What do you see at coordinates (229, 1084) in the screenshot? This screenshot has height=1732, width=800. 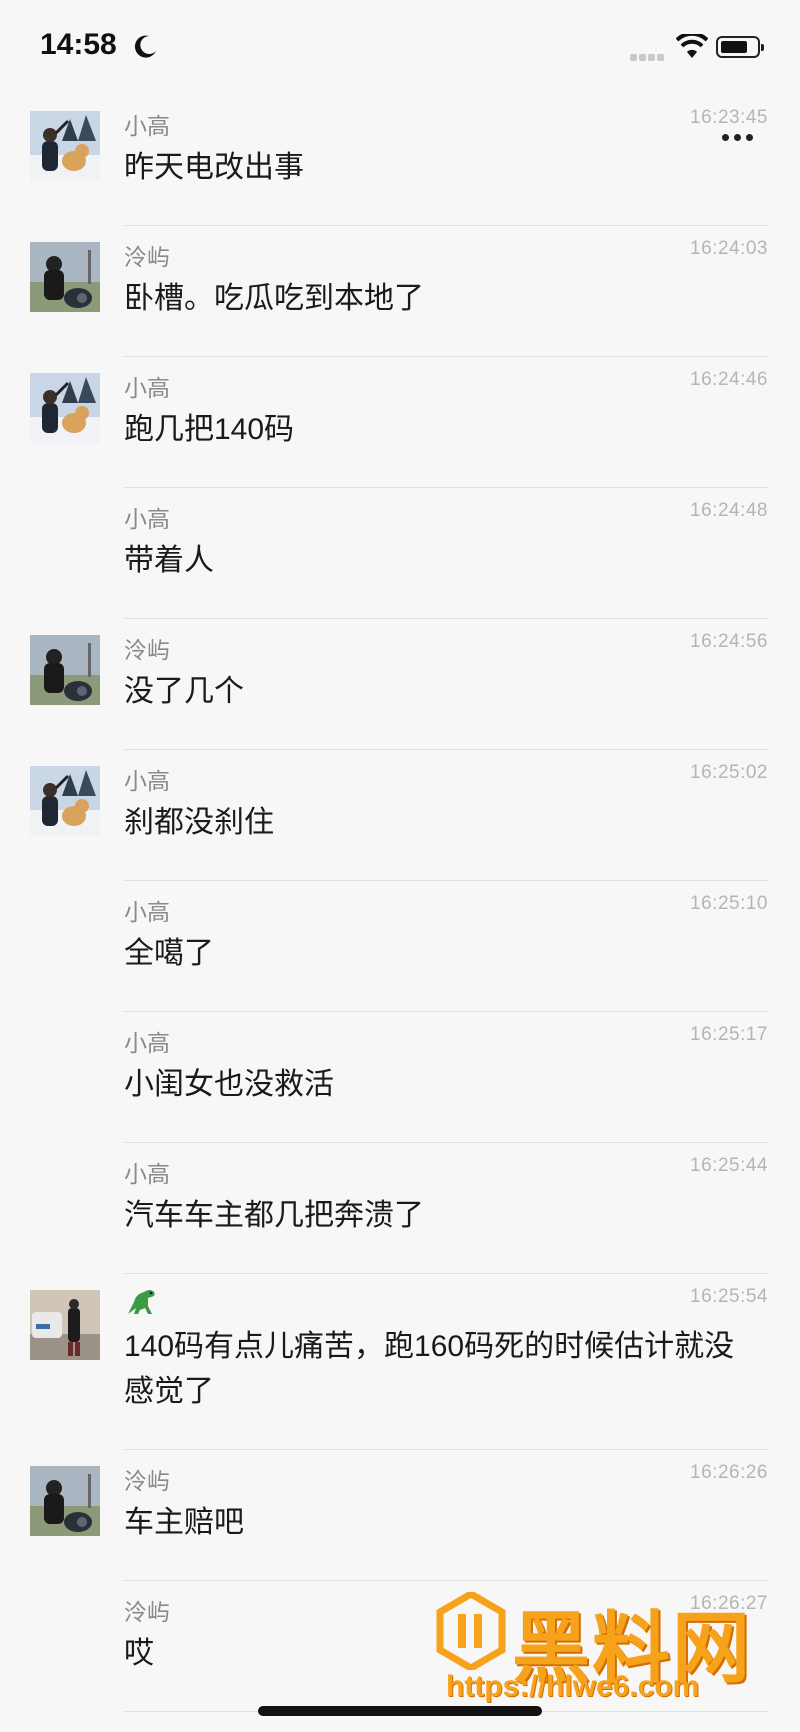 I see `message-text: 小闺女也没救活` at bounding box center [229, 1084].